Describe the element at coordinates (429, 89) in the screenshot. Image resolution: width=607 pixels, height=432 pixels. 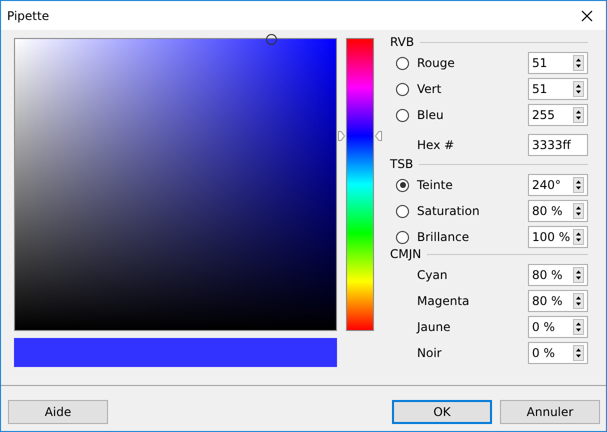
I see `field-label: Vert` at that location.